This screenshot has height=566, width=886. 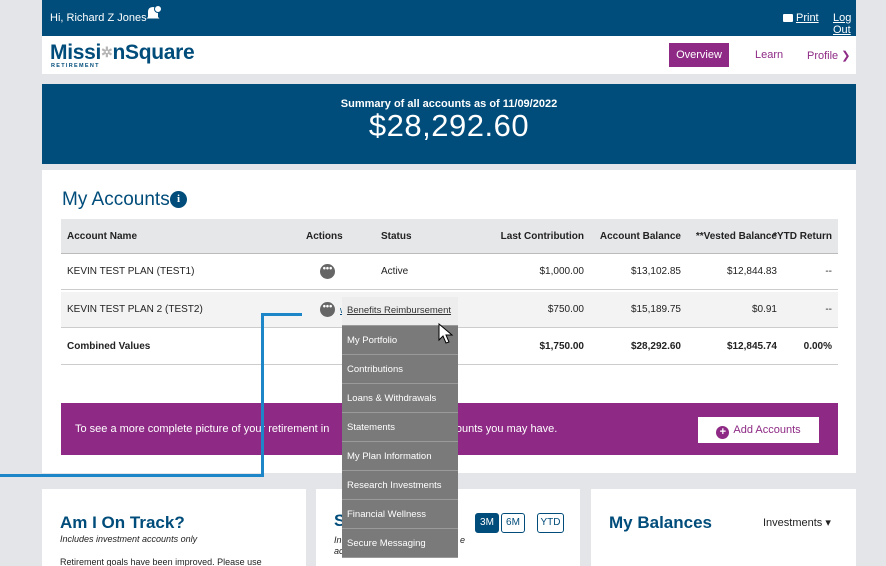 I want to click on menu-item-plan-information: My Plan Information, so click(x=400, y=456).